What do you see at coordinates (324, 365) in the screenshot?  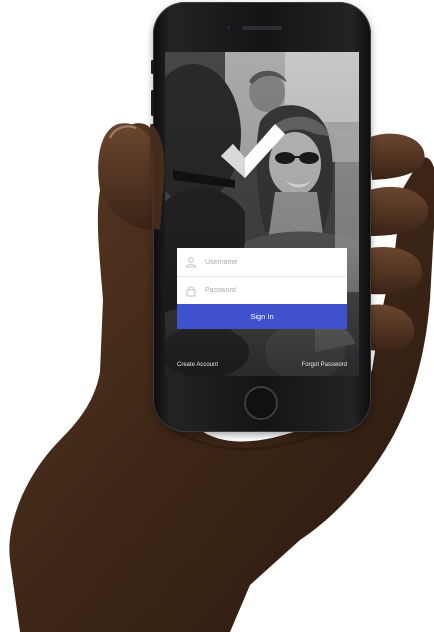 I see `forgot-password-link: Forgot Password` at bounding box center [324, 365].